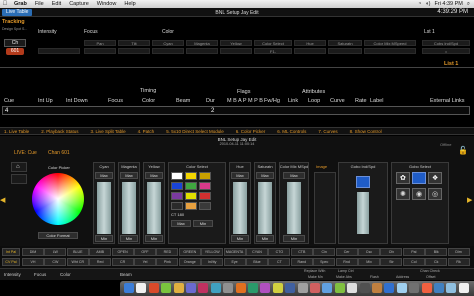 Image resolution: width=474 pixels, height=296 pixels. What do you see at coordinates (436, 252) in the screenshot?
I see `palette-1-19: Blk` at bounding box center [436, 252].